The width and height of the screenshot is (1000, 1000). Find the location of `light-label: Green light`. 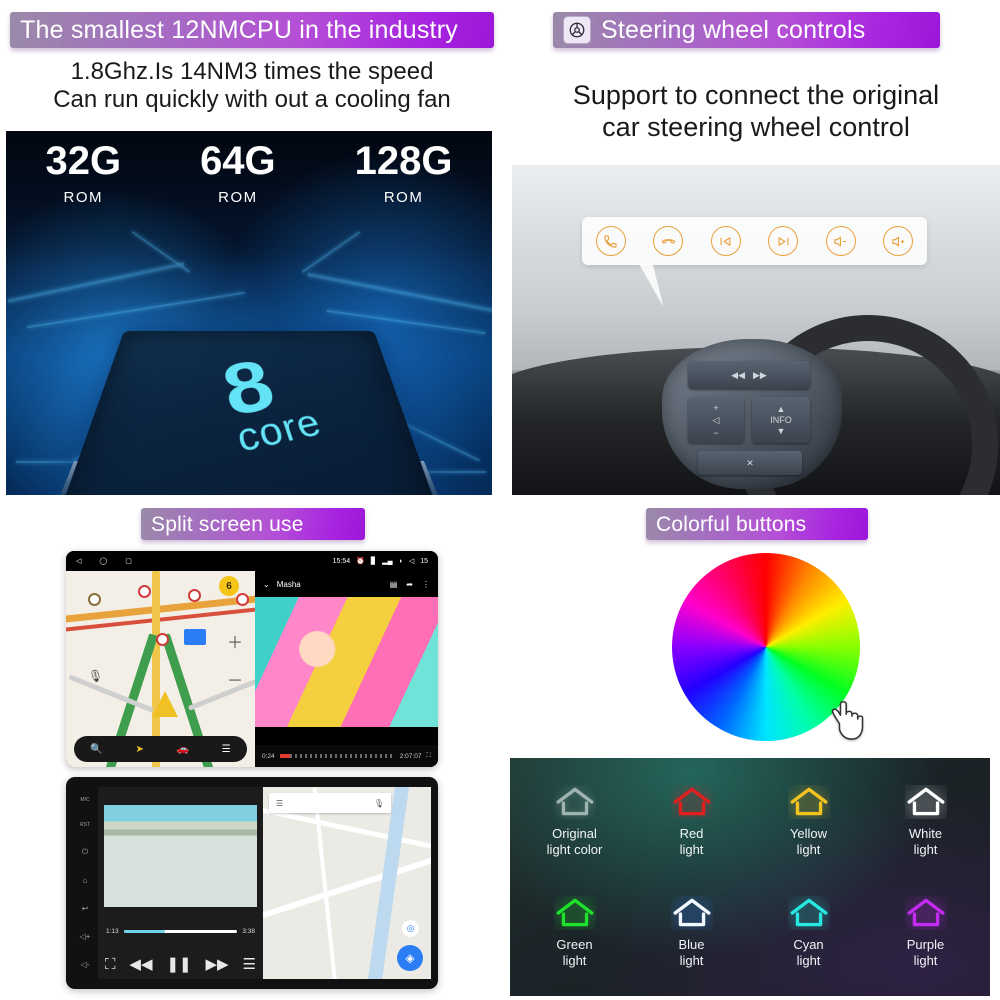

light-label: Green light is located at coordinates (574, 953).